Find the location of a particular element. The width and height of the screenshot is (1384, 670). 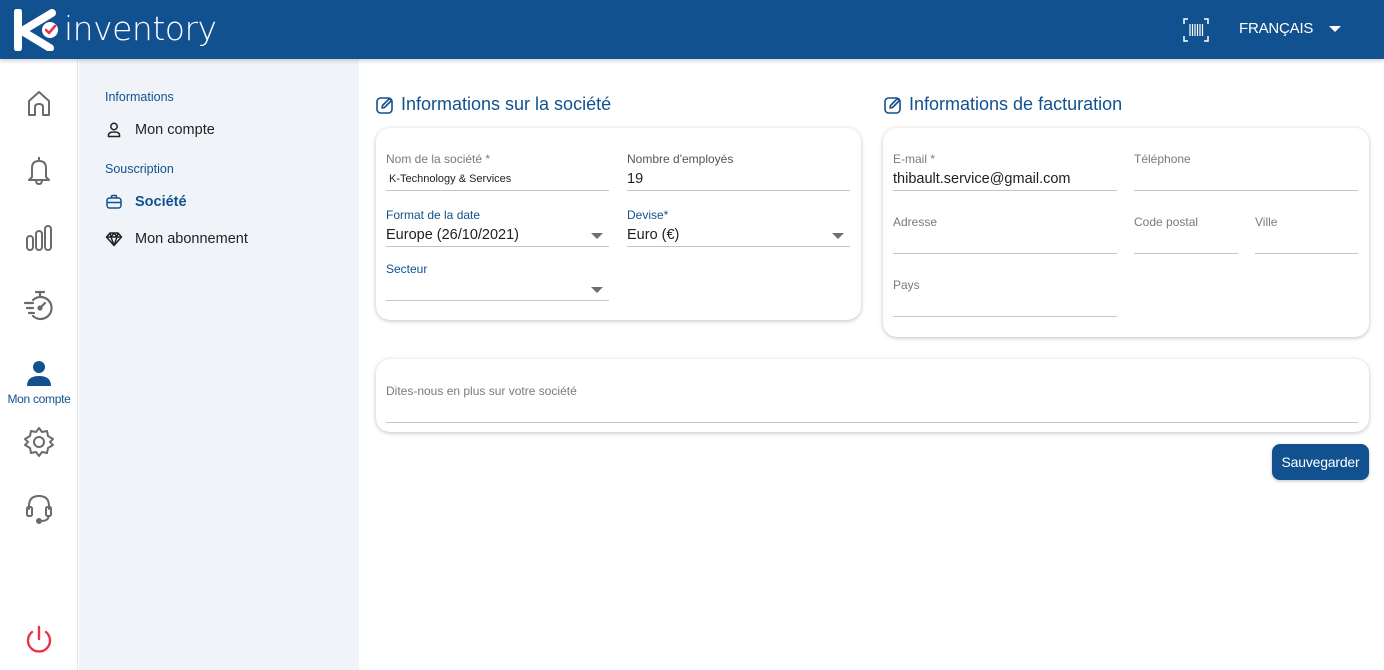

save-button: Sauvegarder is located at coordinates (1320, 462).